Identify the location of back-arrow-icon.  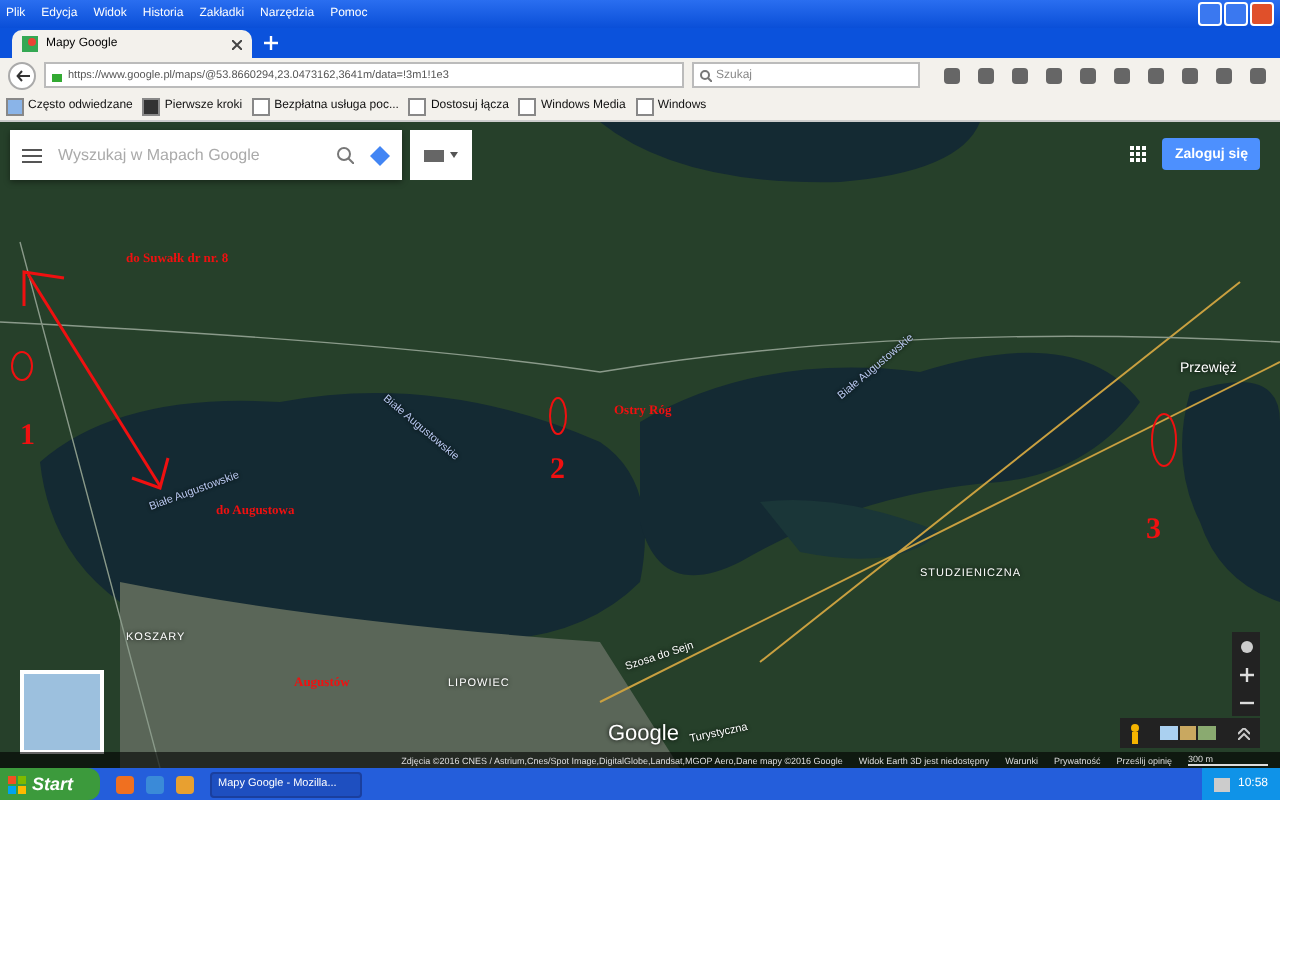
(22, 75).